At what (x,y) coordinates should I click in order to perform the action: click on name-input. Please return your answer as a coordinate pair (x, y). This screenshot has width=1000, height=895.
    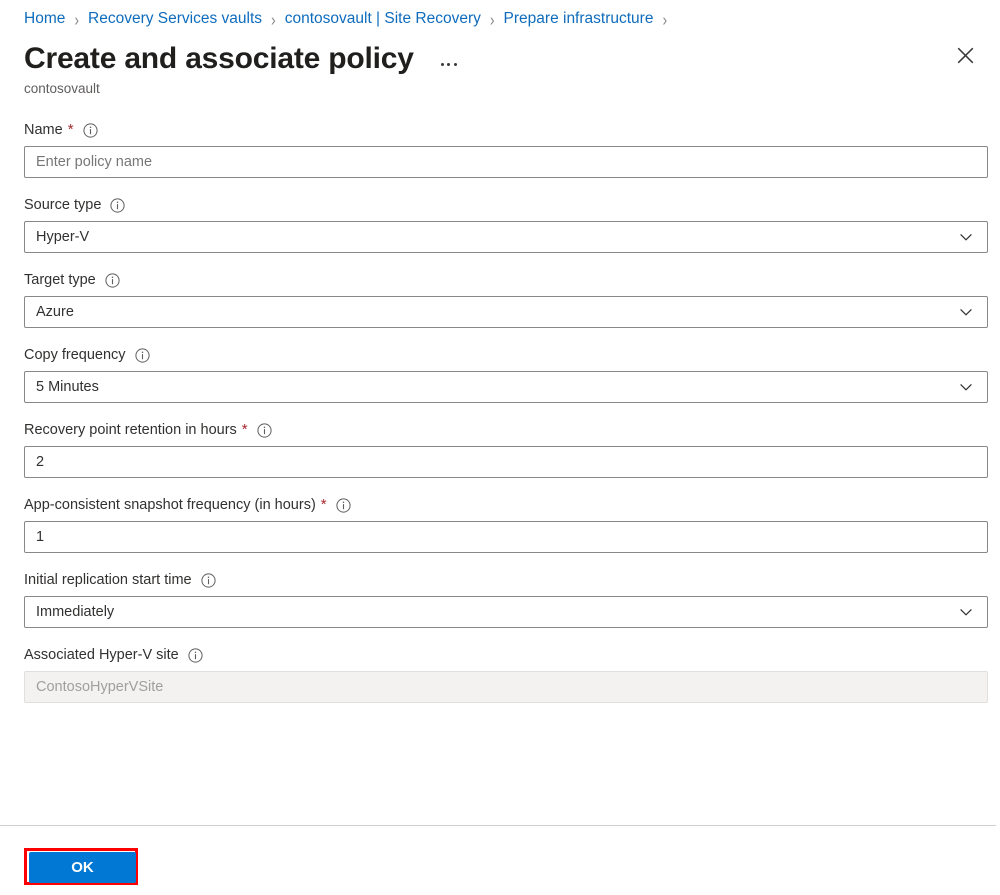
    Looking at the image, I should click on (507, 162).